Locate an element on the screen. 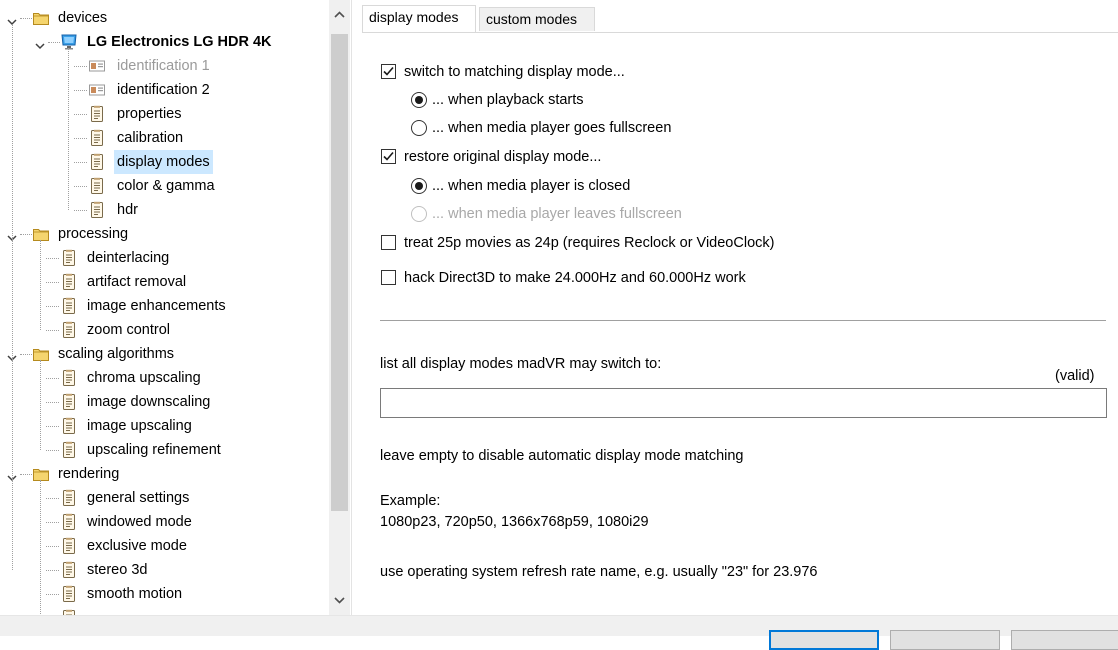  tree-item-label: calibration is located at coordinates (150, 138).